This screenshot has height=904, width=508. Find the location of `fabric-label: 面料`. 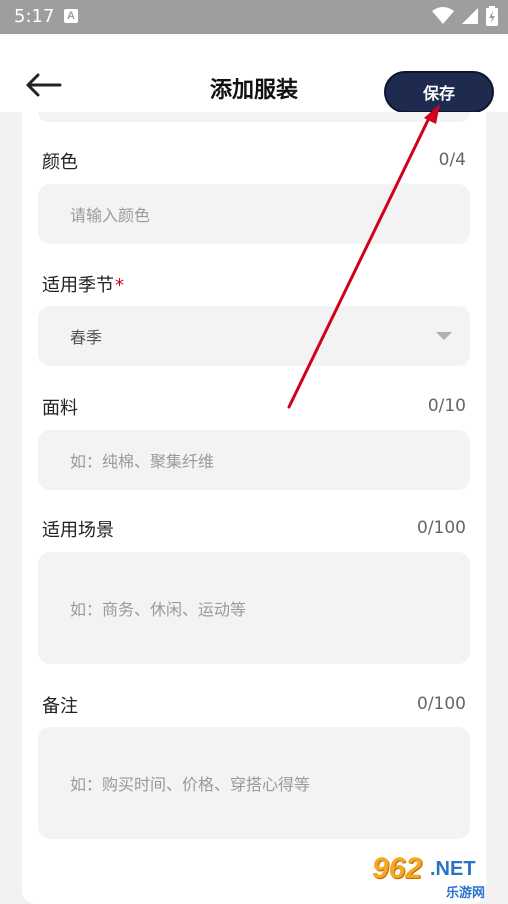

fabric-label: 面料 is located at coordinates (60, 408).